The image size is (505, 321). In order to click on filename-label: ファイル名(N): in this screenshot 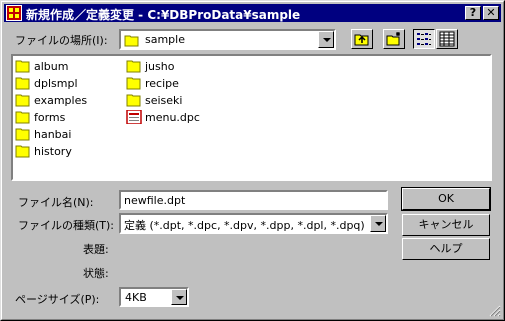, I will do `click(56, 202)`.